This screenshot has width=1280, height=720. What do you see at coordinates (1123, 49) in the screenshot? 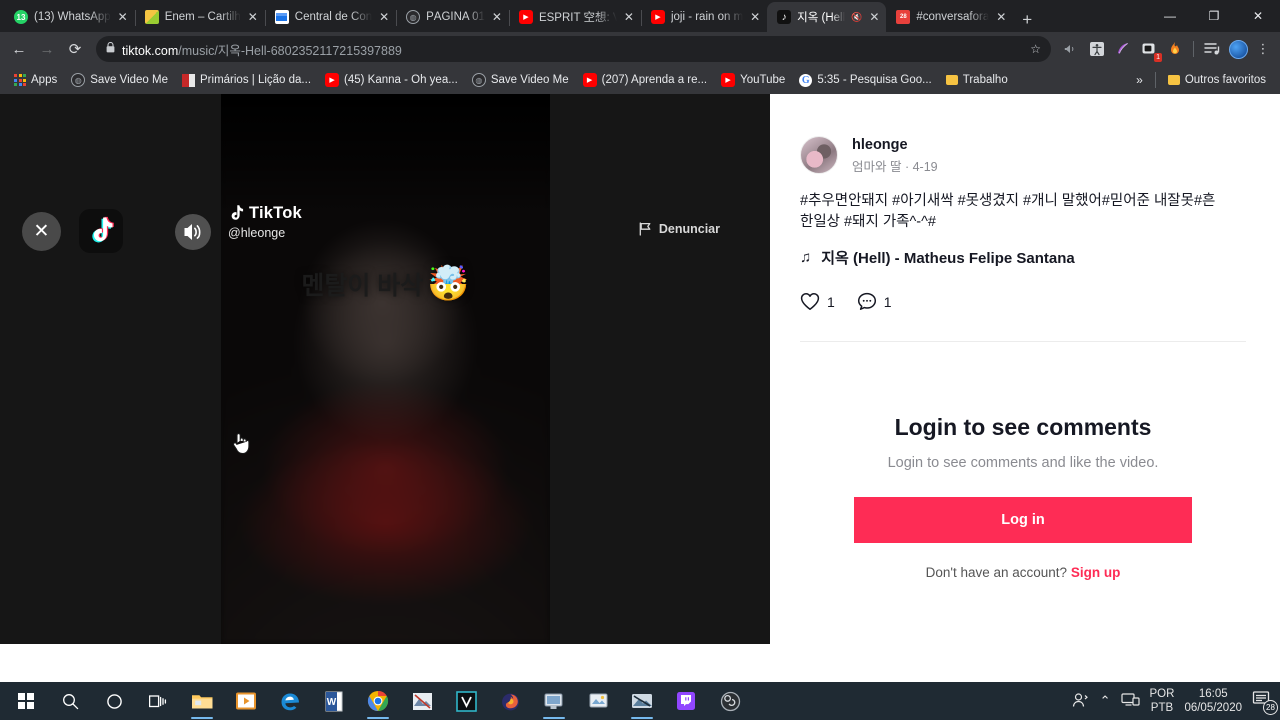
I see `feather-extension-icon` at bounding box center [1123, 49].